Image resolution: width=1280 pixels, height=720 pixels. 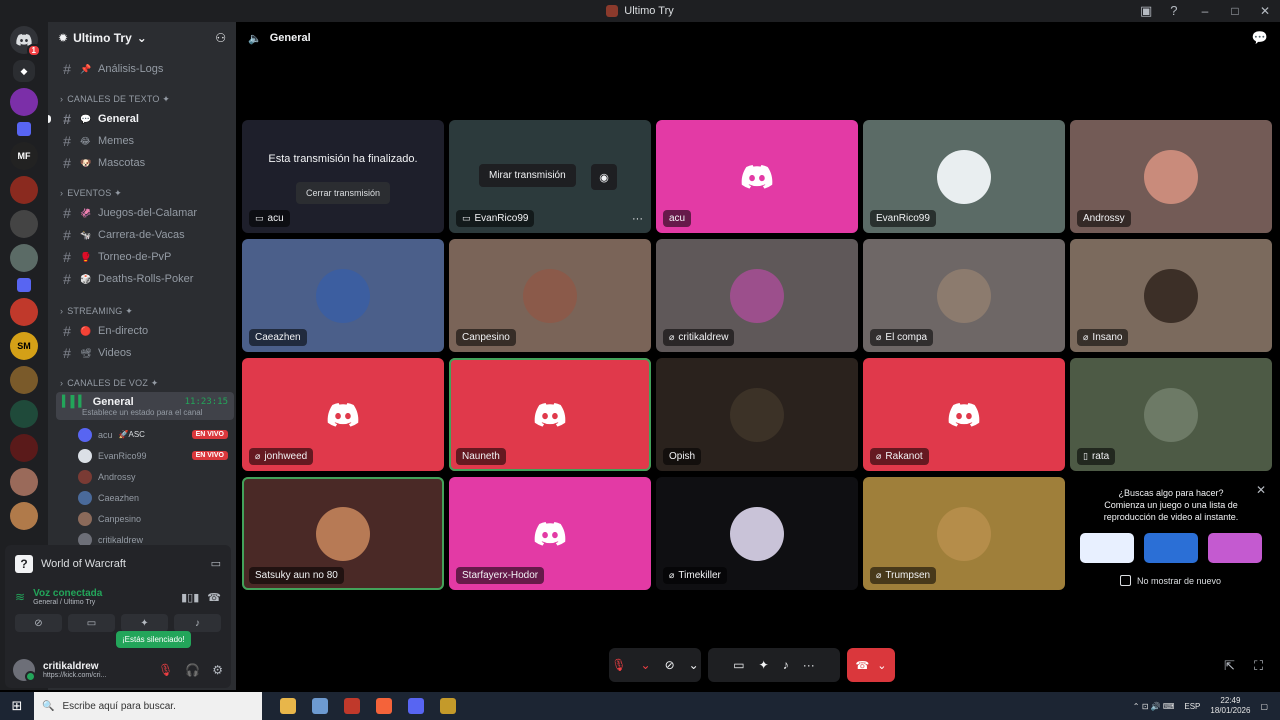 I want to click on inbox-icon: ▣, so click(x=1146, y=11).